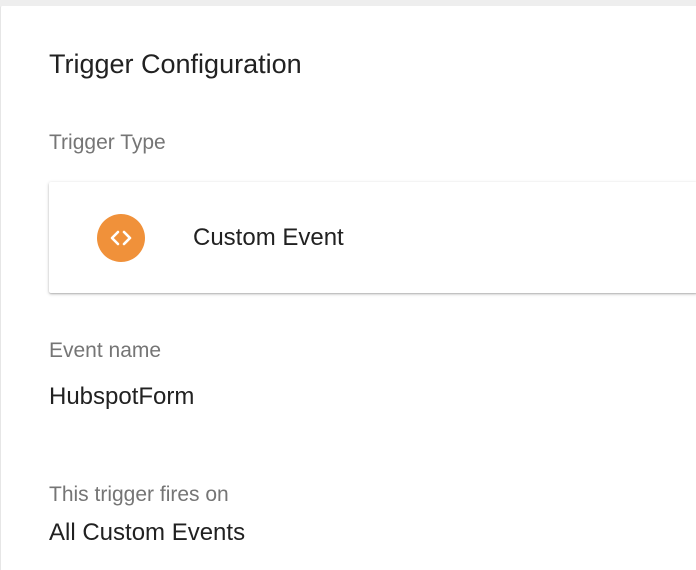  I want to click on event-name-value: HubspotForm, so click(122, 396).